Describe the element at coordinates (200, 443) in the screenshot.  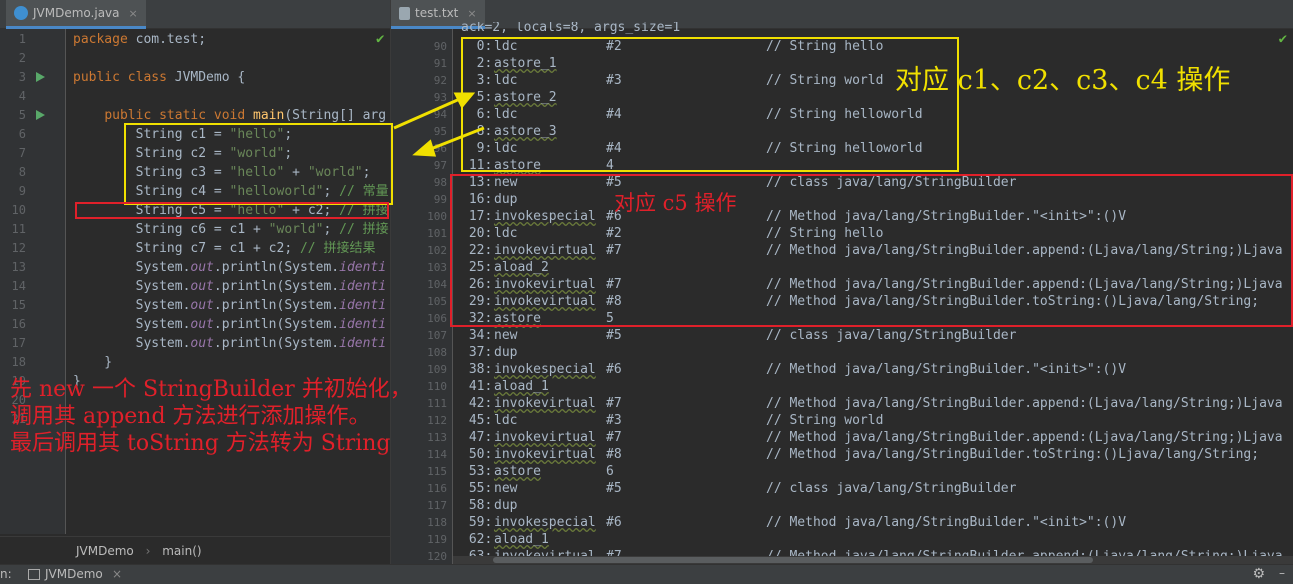
I see `annotation-explain-3: 最后调用其 toString 方法转为 String` at that location.